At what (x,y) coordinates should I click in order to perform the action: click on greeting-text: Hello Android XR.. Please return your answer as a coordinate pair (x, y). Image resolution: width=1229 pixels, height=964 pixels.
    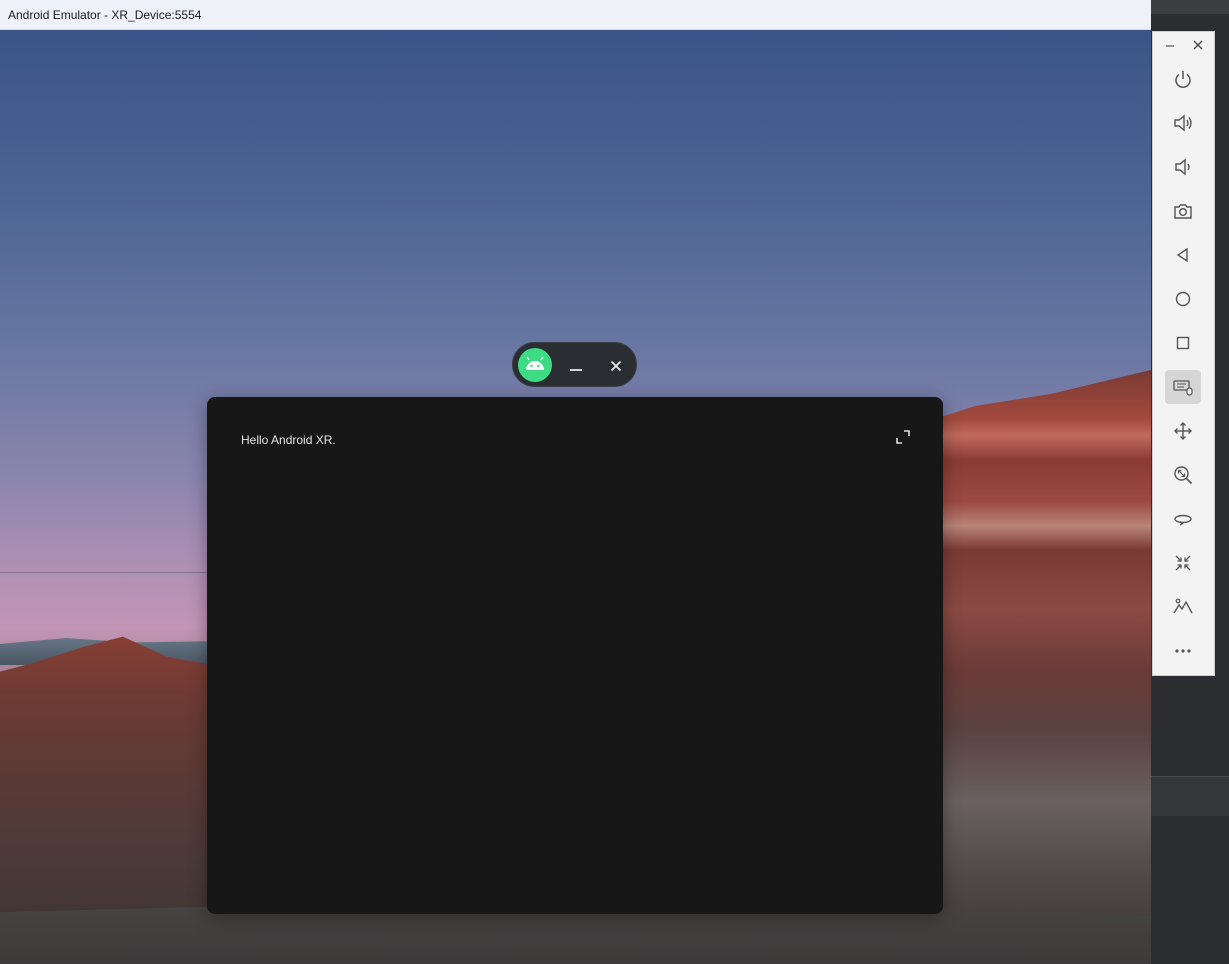
    Looking at the image, I should click on (288, 440).